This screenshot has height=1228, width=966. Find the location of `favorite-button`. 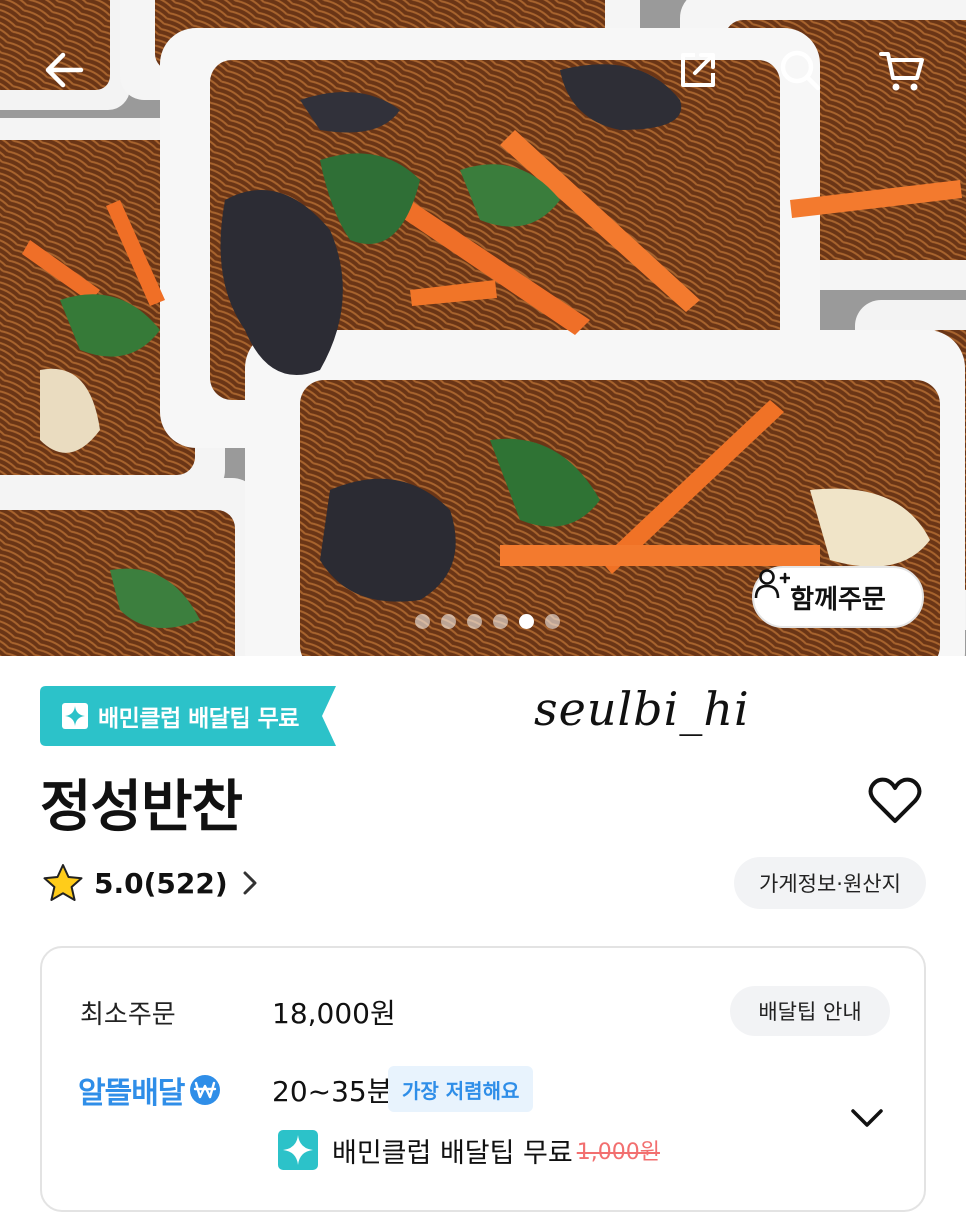

favorite-button is located at coordinates (895, 801).